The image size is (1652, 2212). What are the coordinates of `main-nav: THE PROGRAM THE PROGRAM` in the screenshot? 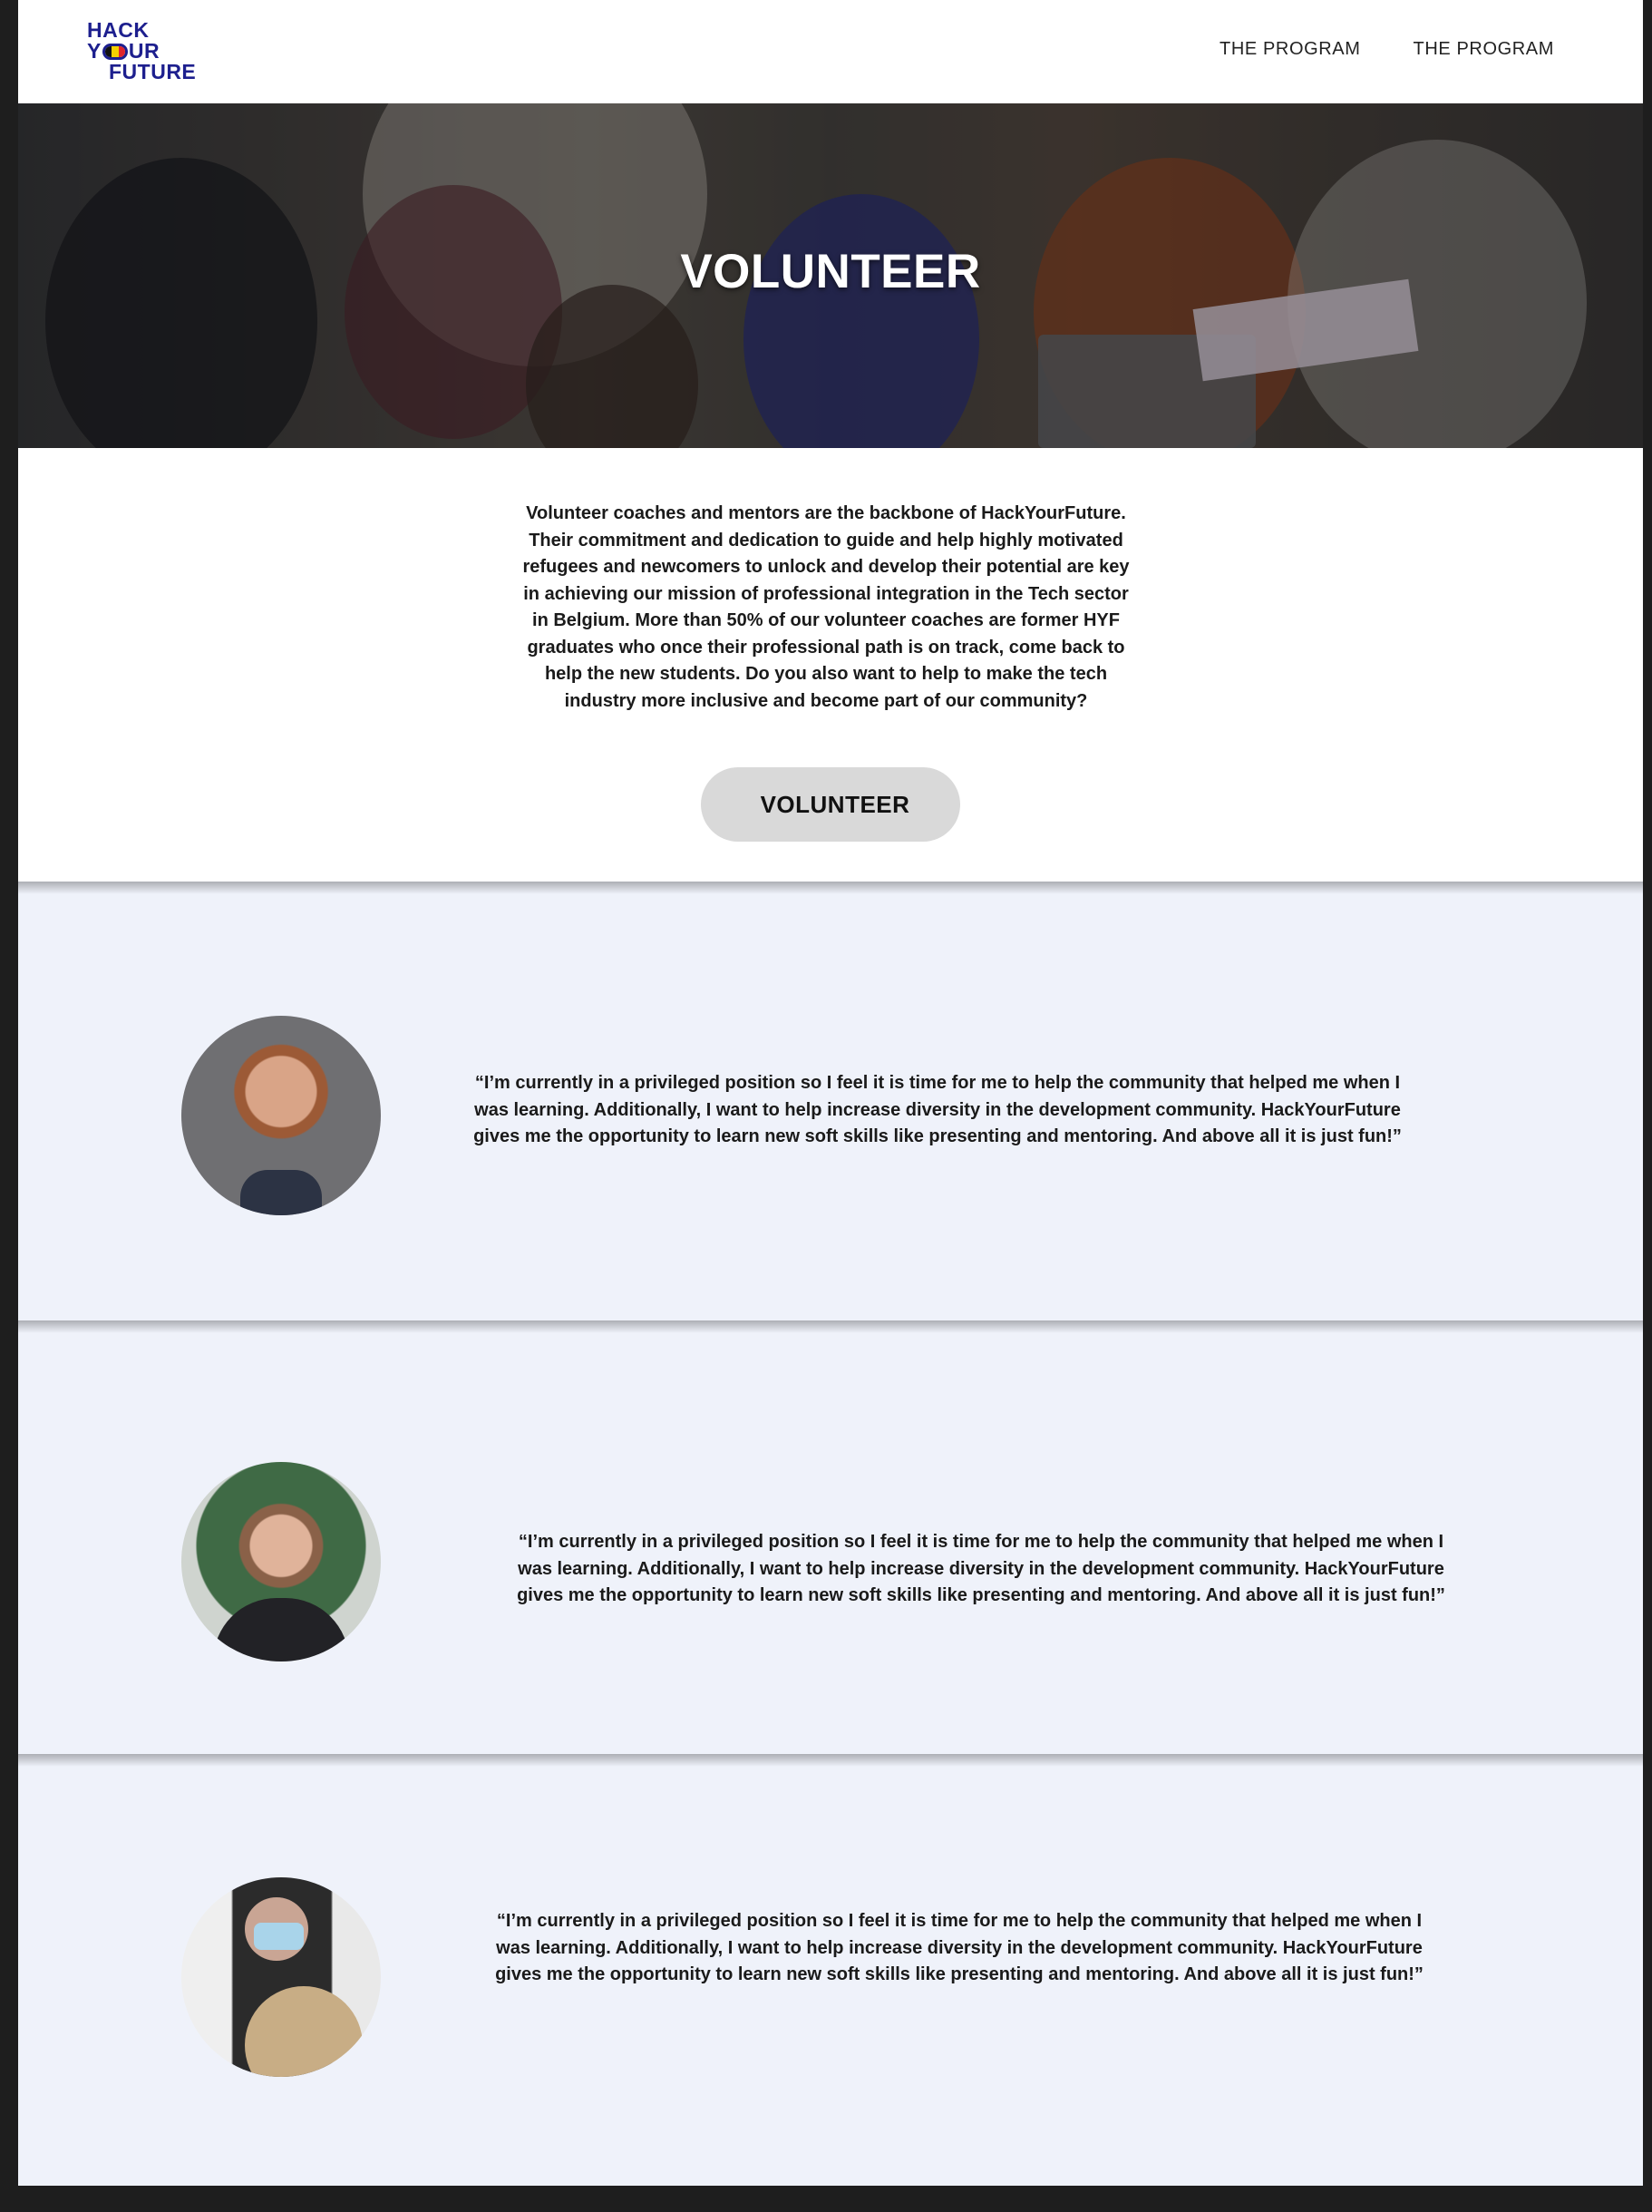 It's located at (1387, 50).